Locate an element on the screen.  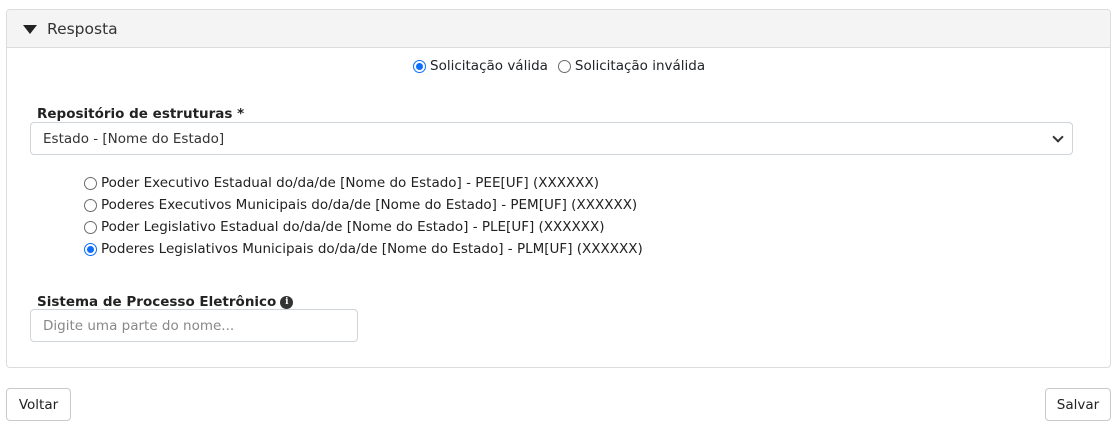
system-label-row: Sistema de Processo Eletrônico i is located at coordinates (165, 302).